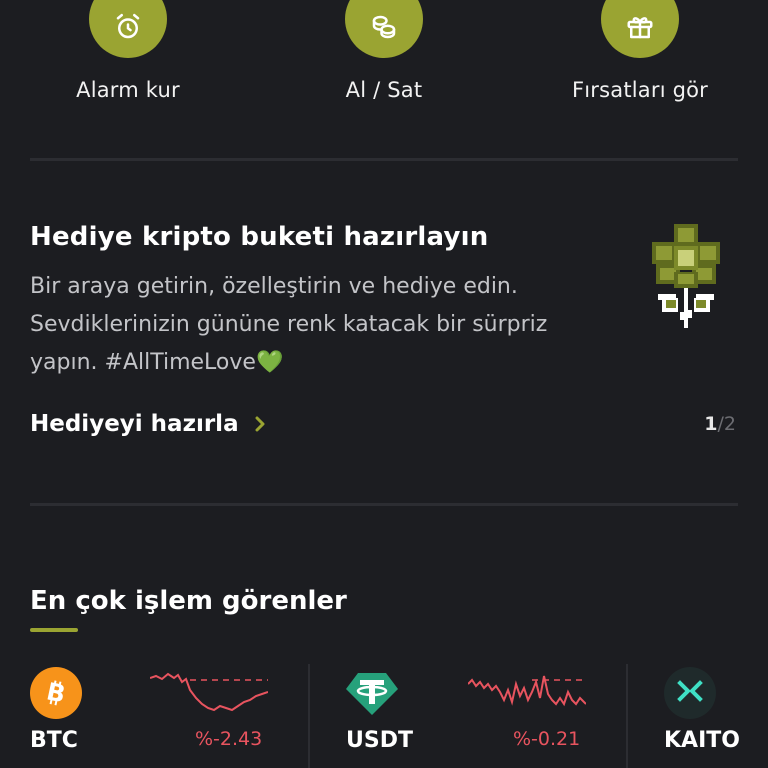 This screenshot has height=768, width=768. What do you see at coordinates (640, 90) in the screenshot?
I see `see-opportunities-label: Fırsatları gör` at bounding box center [640, 90].